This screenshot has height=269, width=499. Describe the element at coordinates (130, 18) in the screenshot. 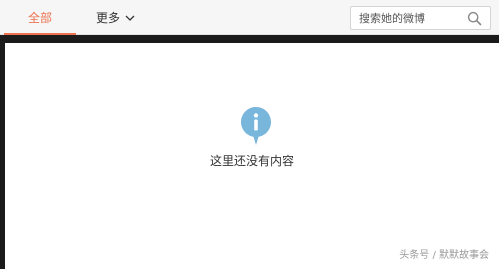

I see `chevron-down-icon` at that location.